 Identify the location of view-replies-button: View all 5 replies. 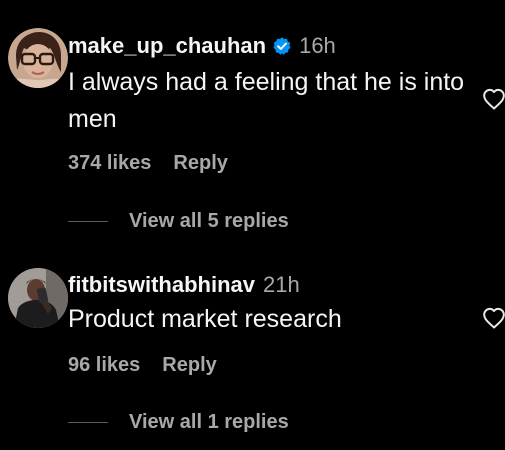
(178, 221).